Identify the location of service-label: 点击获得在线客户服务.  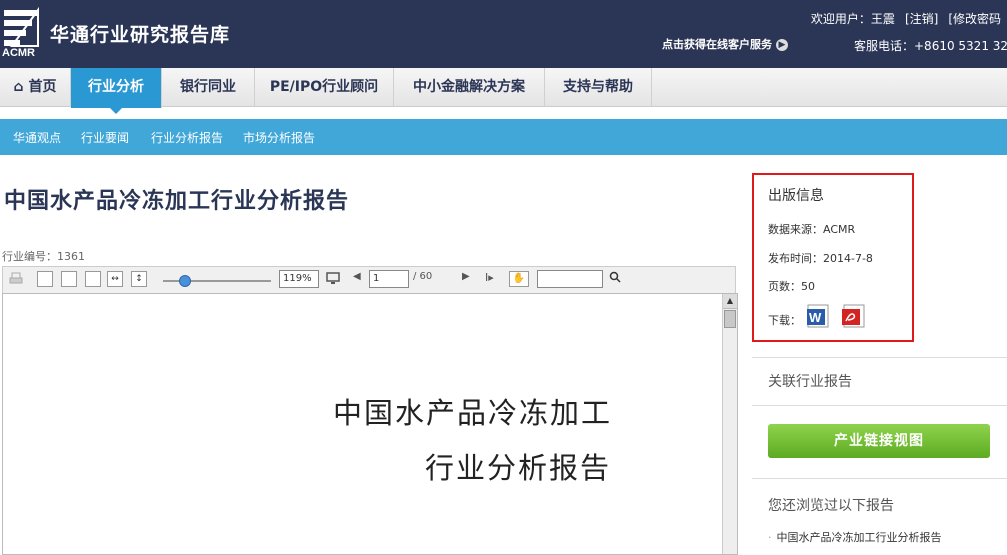
(717, 44).